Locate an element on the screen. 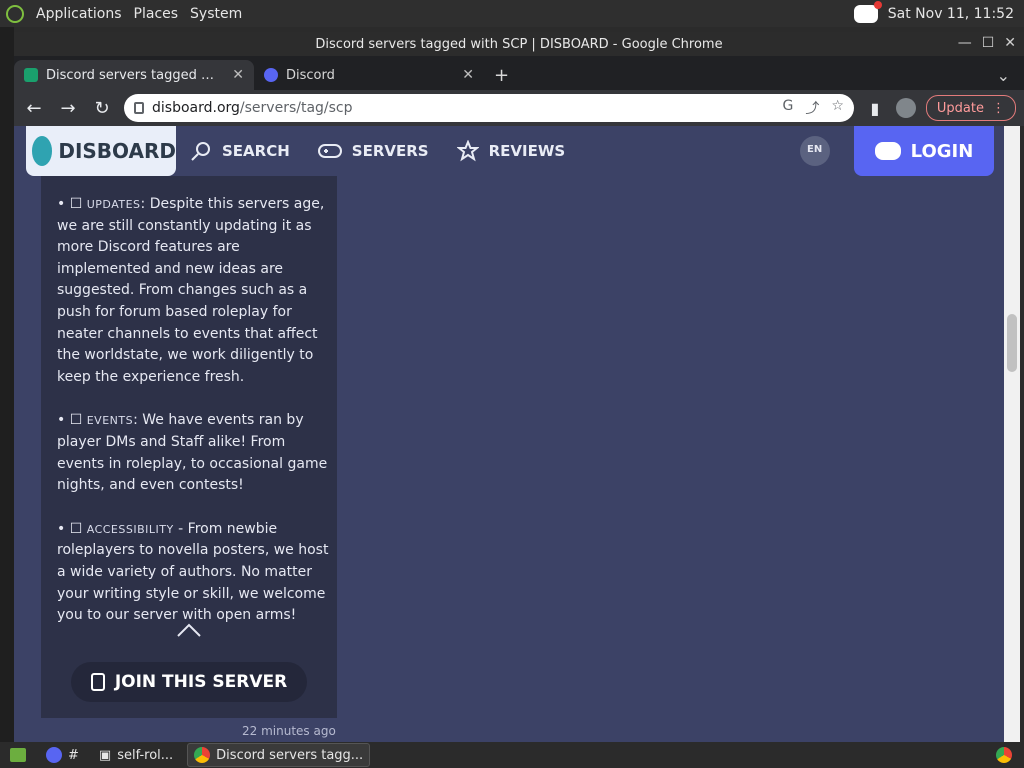 The height and width of the screenshot is (768, 1024). panel-right: Sat Nov 11, 11:52 is located at coordinates (938, 11).